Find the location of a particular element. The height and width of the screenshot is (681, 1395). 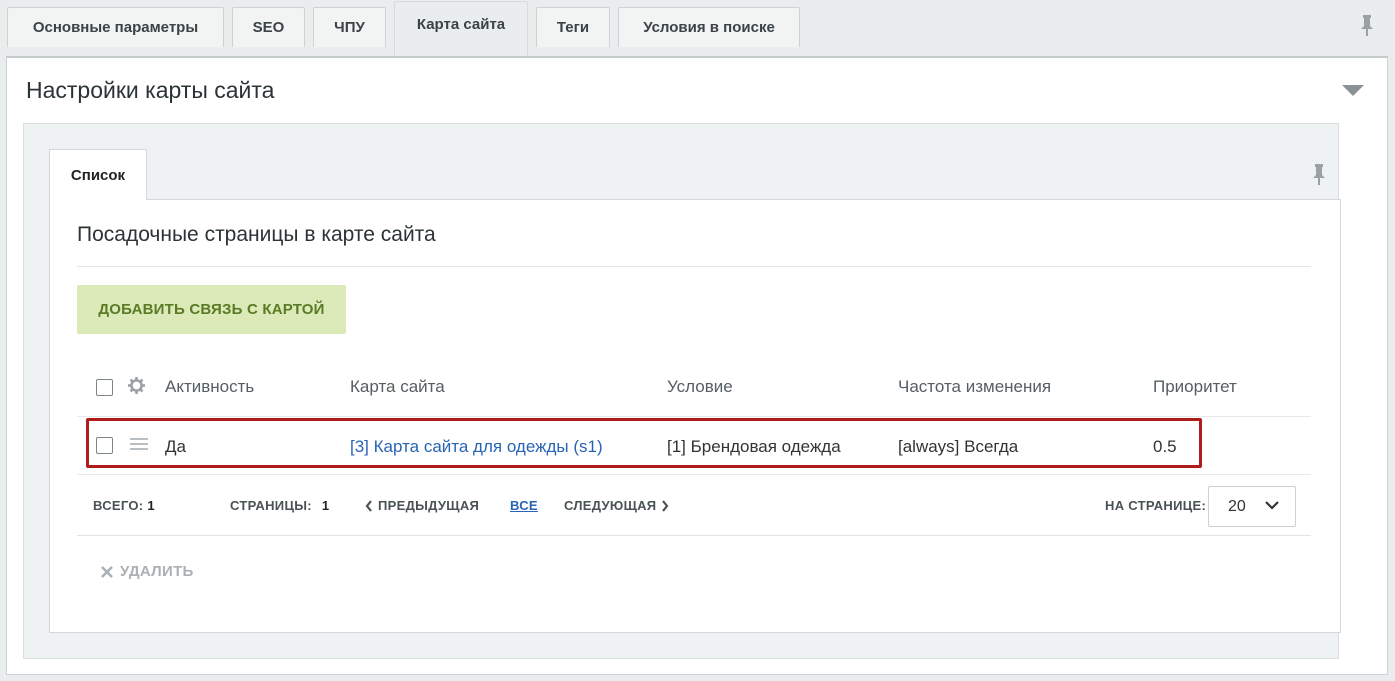

close-icon is located at coordinates (107, 571).